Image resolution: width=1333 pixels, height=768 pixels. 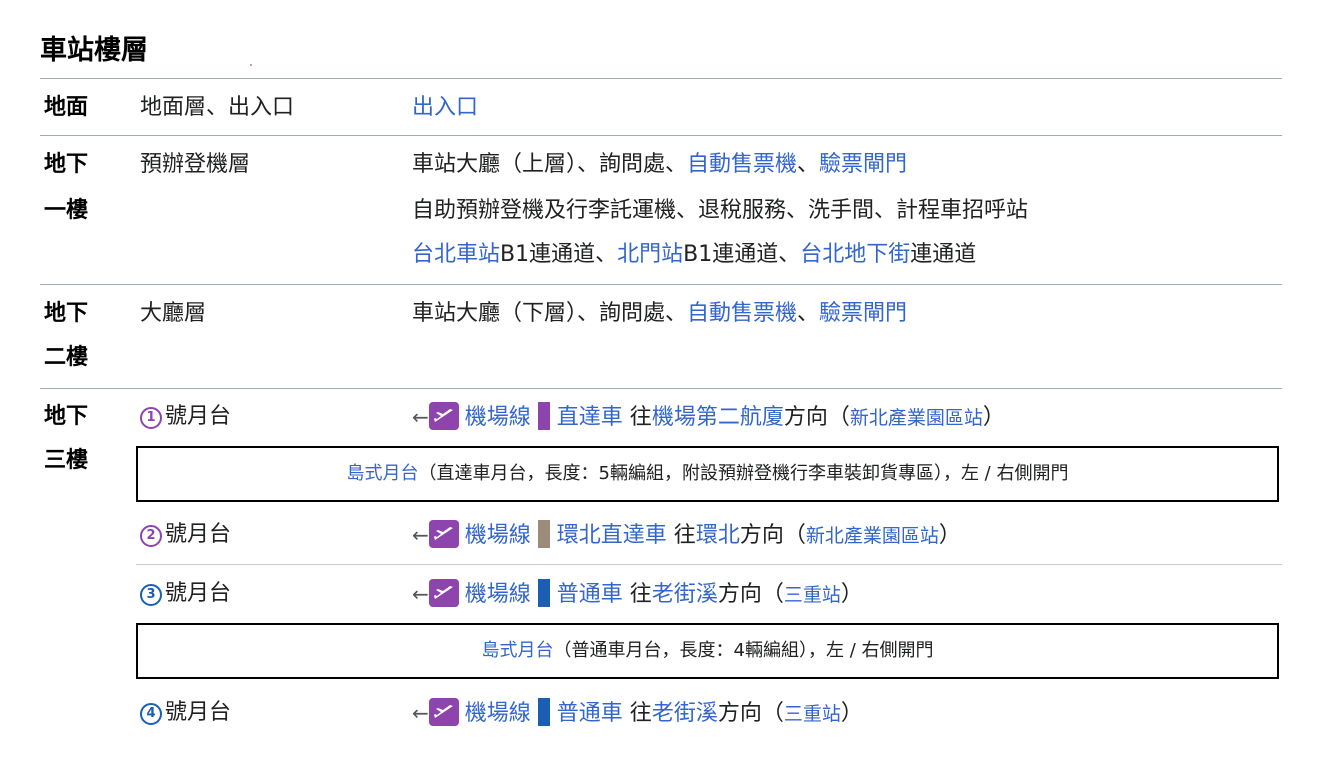 I want to click on floor-name-b2: 大廳層, so click(x=173, y=313).